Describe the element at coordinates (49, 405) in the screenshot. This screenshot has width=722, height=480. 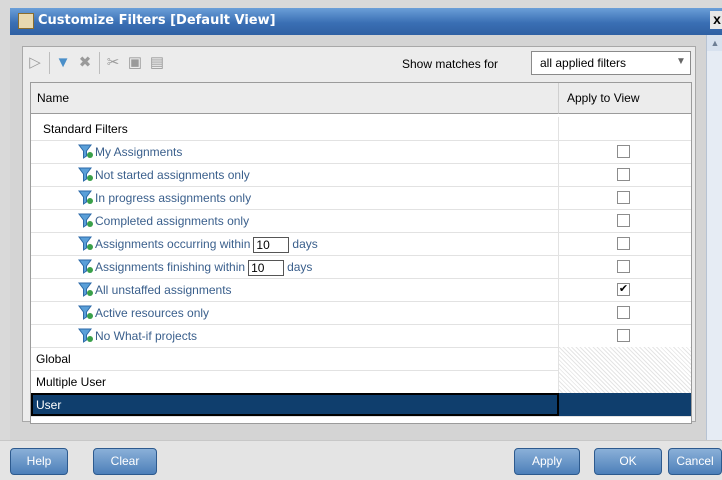
I see `category-label: User` at that location.